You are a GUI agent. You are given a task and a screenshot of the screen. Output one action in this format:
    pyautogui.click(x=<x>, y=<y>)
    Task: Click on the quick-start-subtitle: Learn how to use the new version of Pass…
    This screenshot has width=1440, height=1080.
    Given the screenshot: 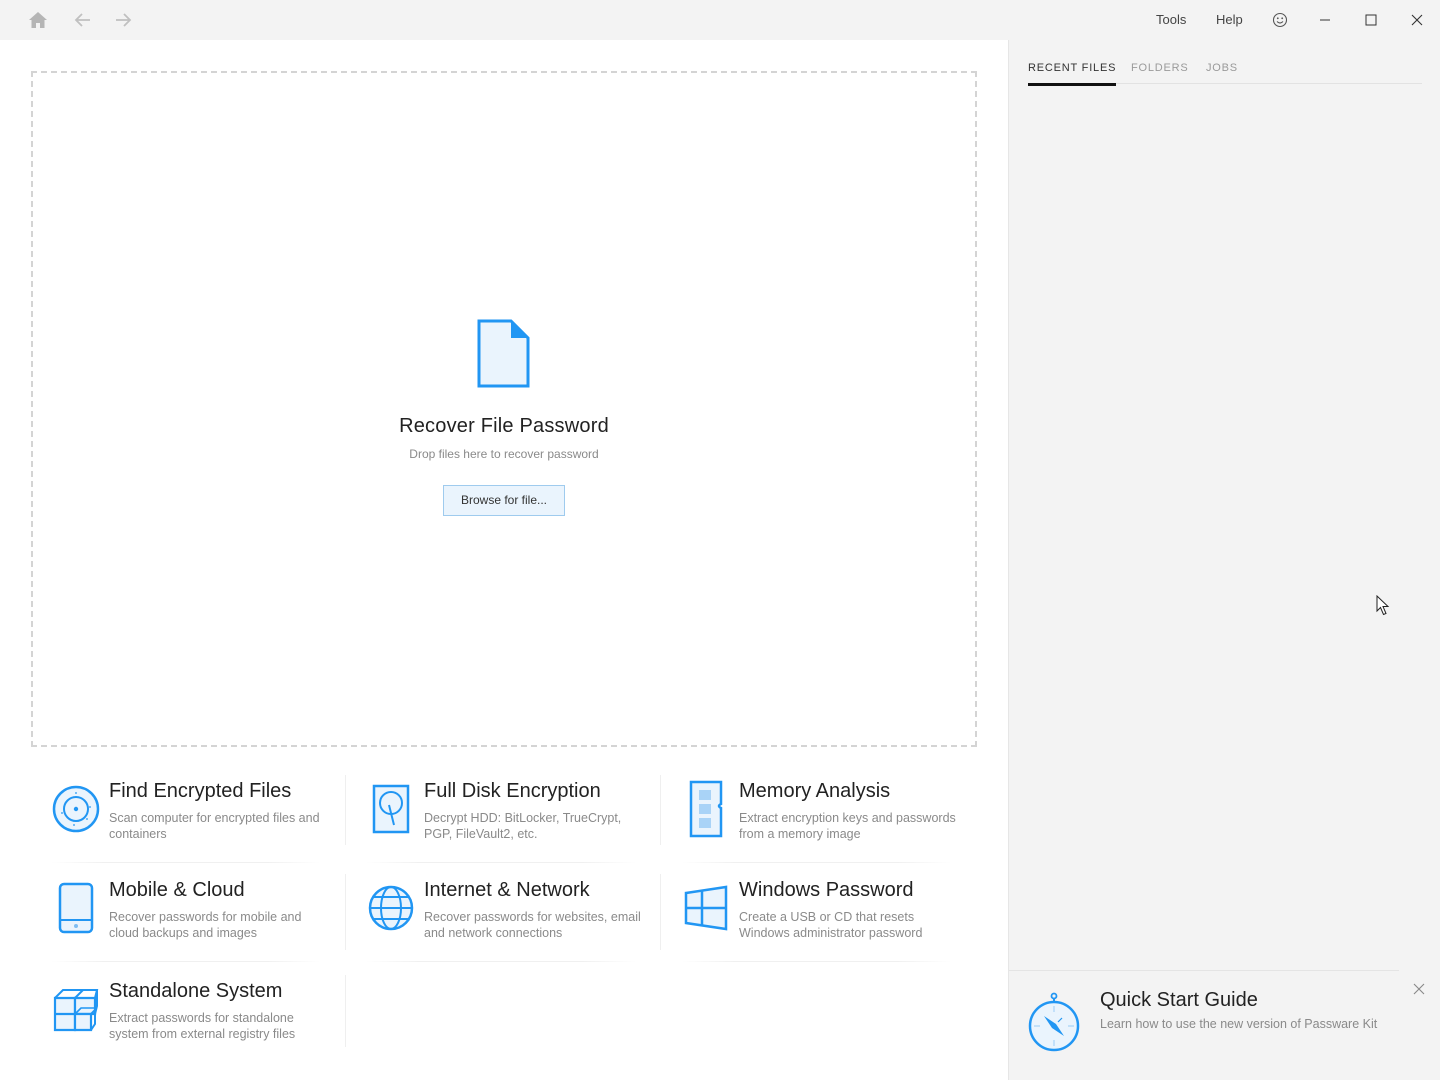 What is the action you would take?
    pyautogui.click(x=1239, y=1024)
    